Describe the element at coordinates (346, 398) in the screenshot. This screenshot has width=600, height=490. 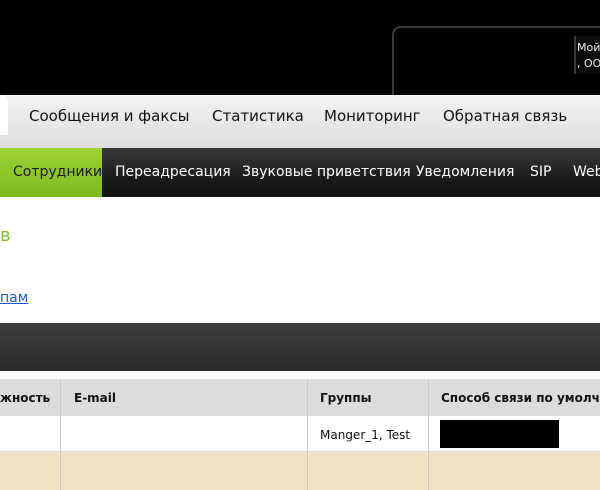
I see `column-header-groups: Группы` at that location.